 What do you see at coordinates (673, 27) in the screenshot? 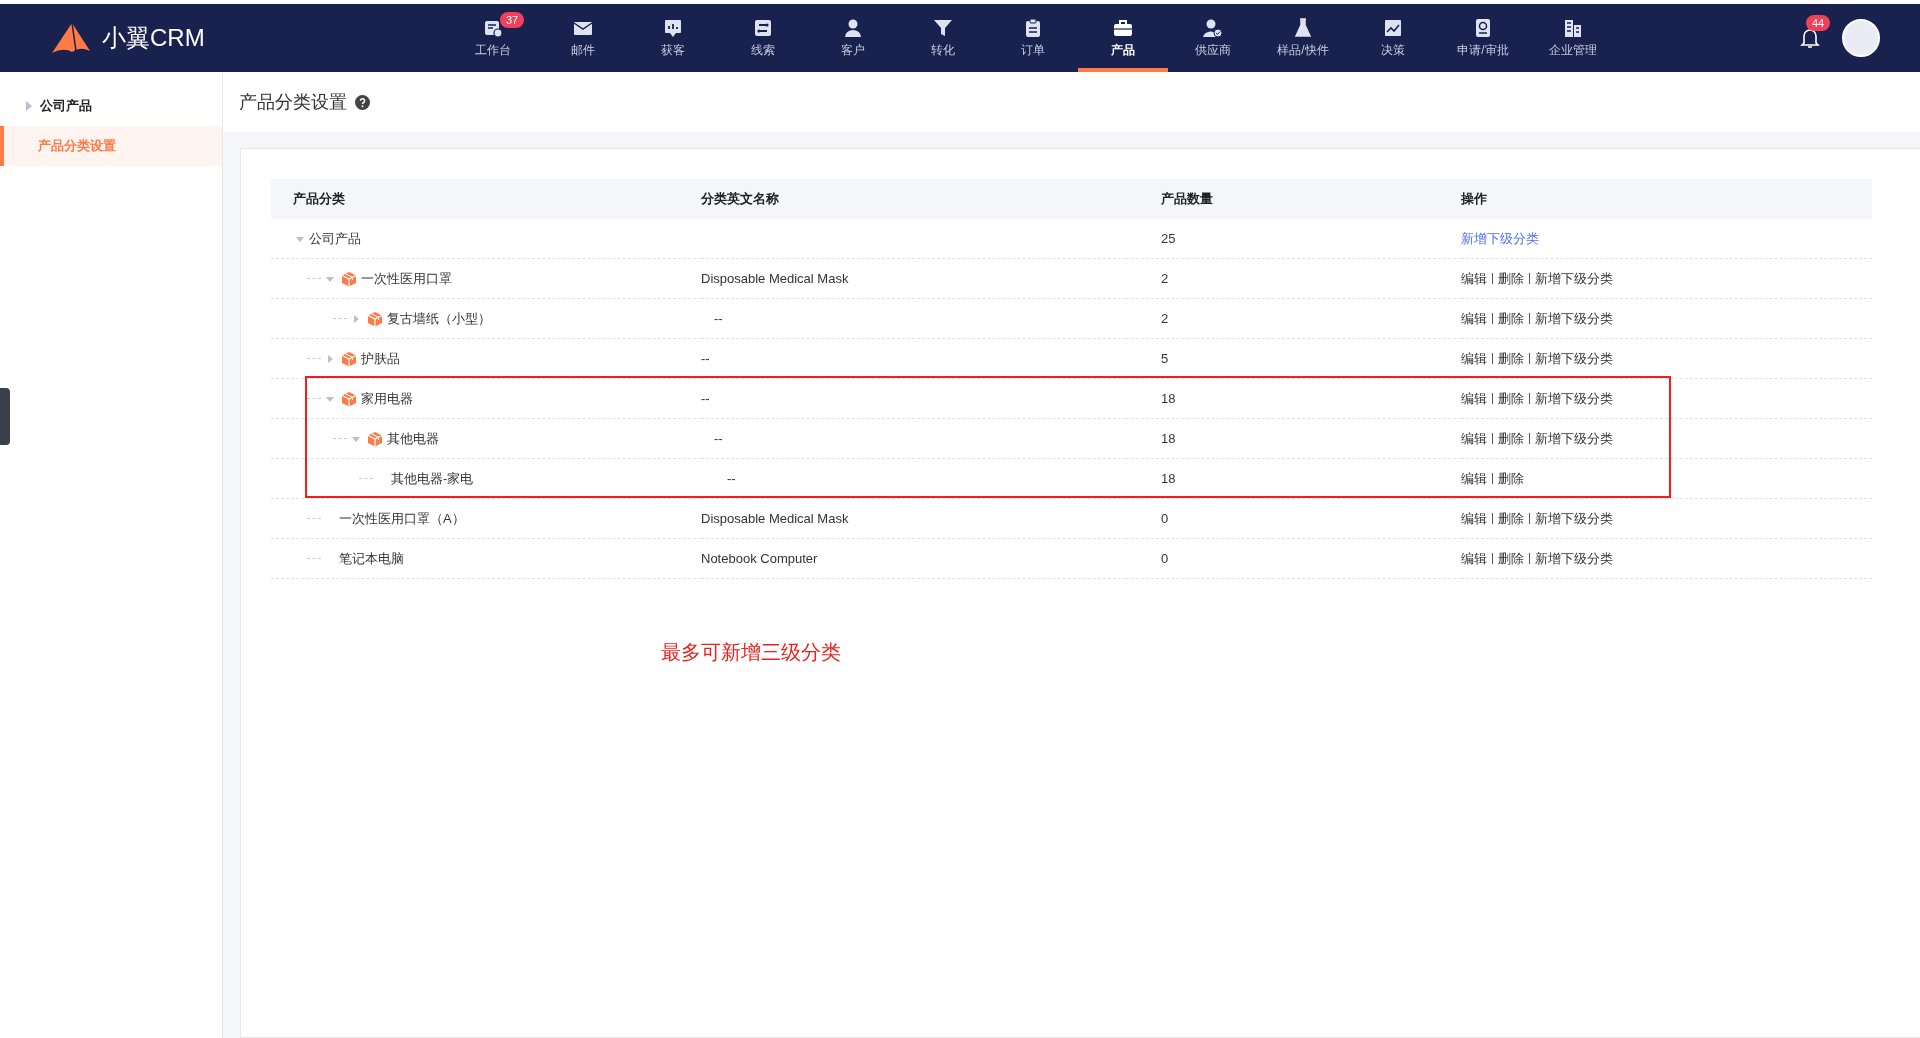
I see `chart-board-icon` at bounding box center [673, 27].